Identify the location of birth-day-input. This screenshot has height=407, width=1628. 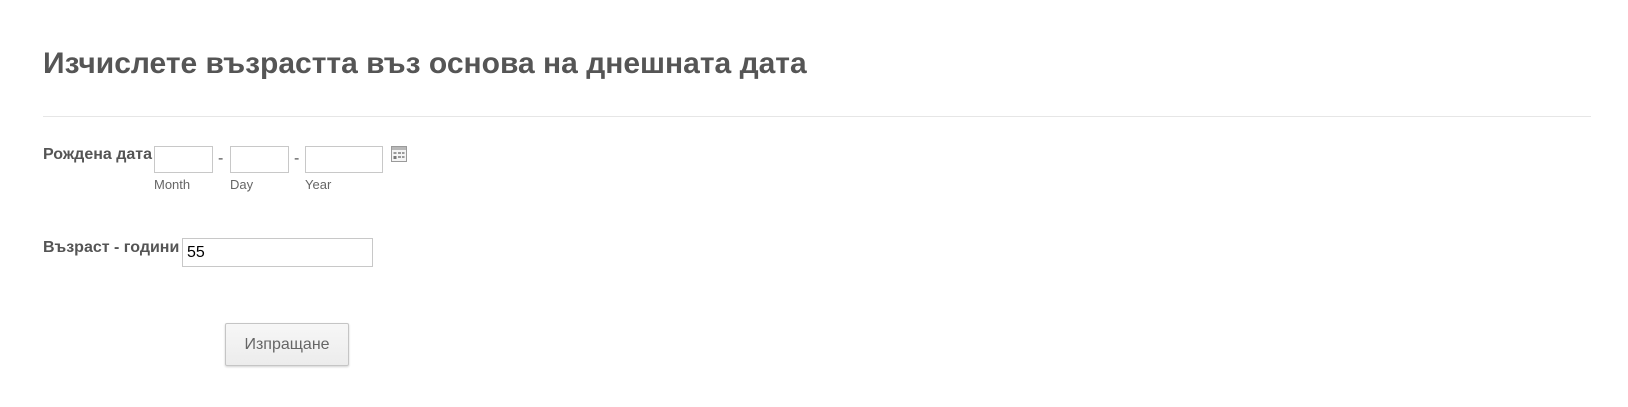
(259, 159).